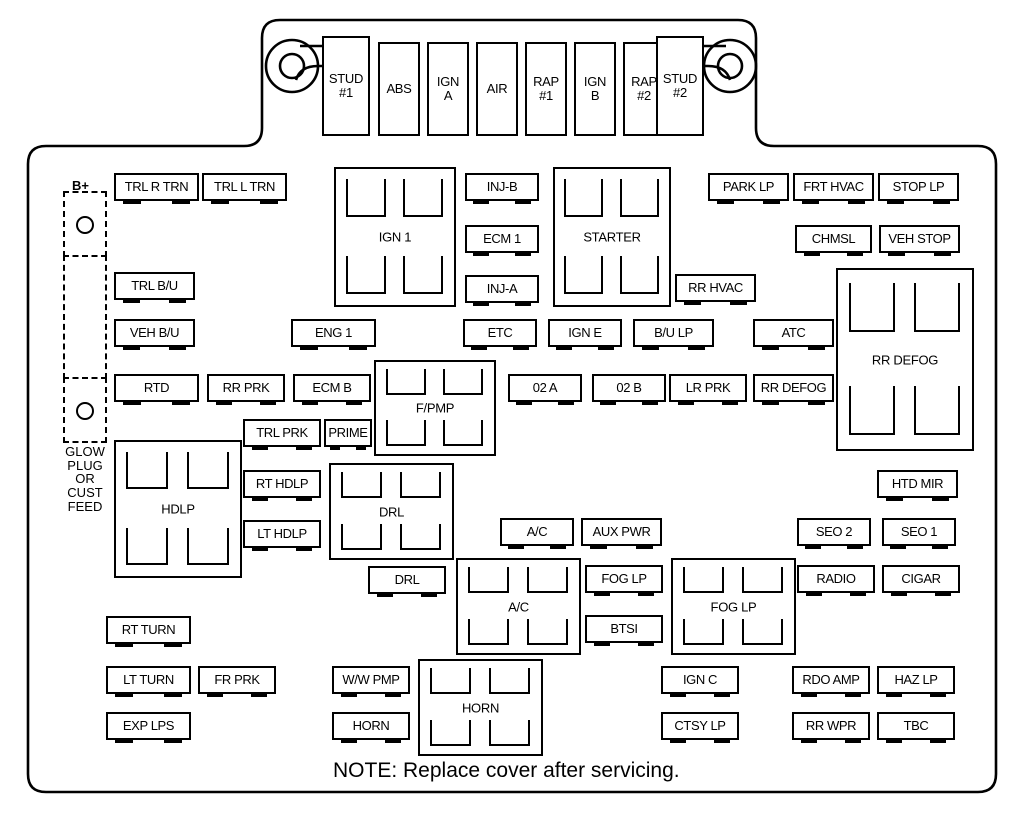 The width and height of the screenshot is (1024, 814). What do you see at coordinates (148, 681) in the screenshot?
I see `fuse-lt-turn: LT TURN` at bounding box center [148, 681].